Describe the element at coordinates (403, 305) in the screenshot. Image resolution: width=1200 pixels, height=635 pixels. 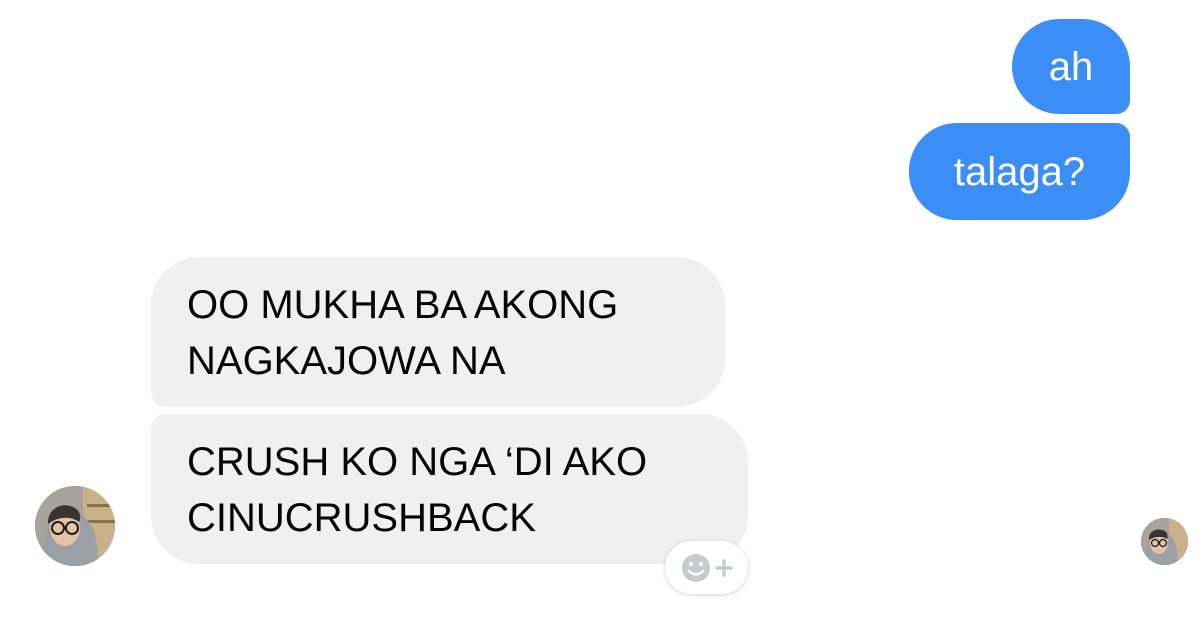
I see `message-text-line: OO MUKHA BA AKONG` at that location.